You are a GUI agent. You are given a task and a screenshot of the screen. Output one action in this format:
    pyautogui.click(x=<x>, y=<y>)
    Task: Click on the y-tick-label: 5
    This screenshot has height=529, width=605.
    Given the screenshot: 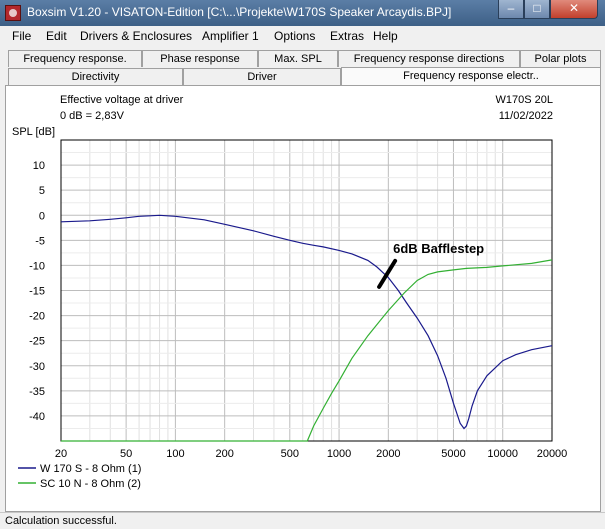 What is the action you would take?
    pyautogui.click(x=42, y=191)
    